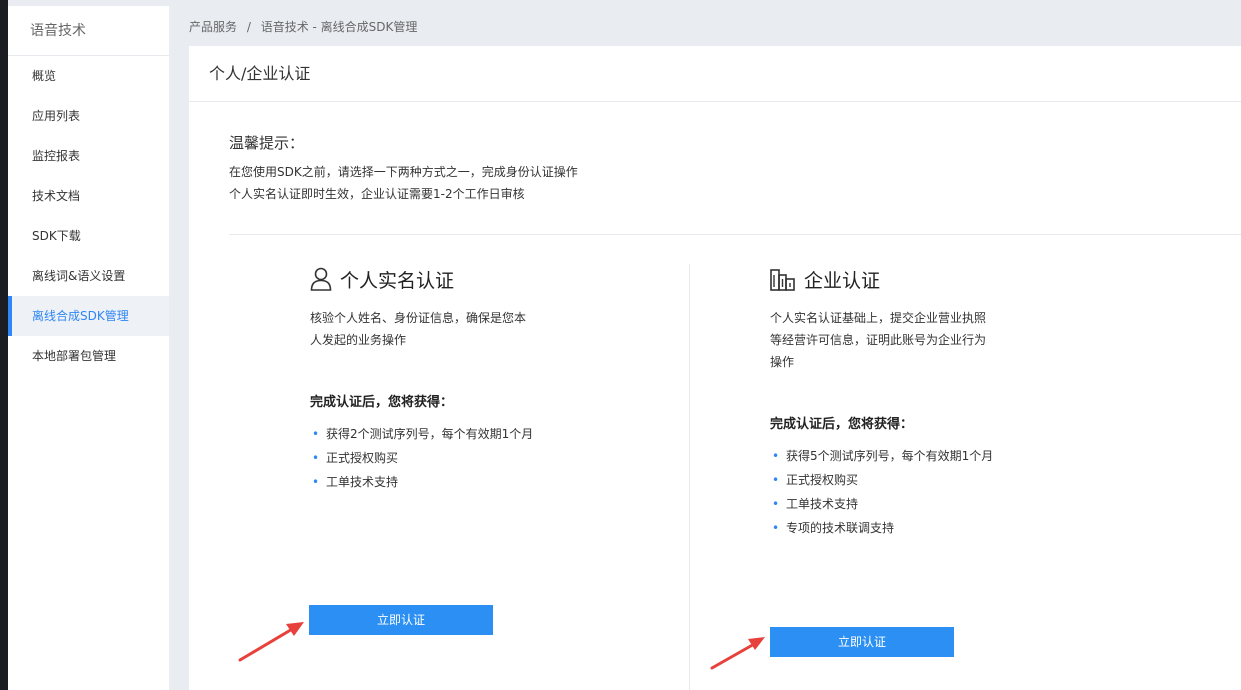  What do you see at coordinates (88, 196) in the screenshot?
I see `sidebar-item-tech-docs: 技术文档` at bounding box center [88, 196].